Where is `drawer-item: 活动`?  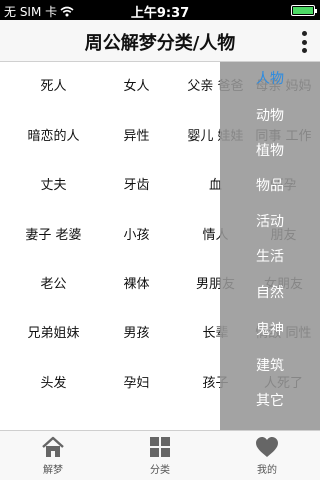 drawer-item: 活动 is located at coordinates (270, 222).